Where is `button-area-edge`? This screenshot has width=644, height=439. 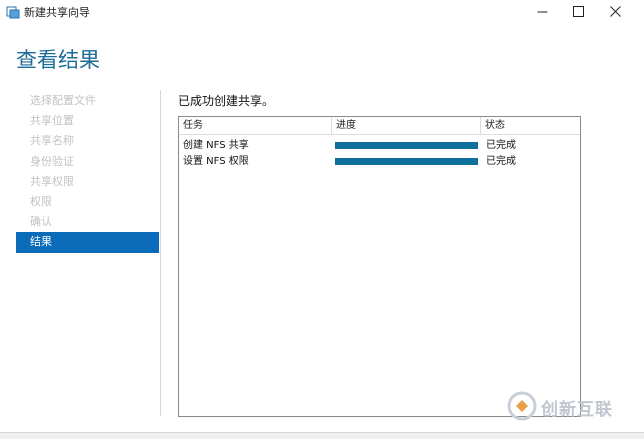 button-area-edge is located at coordinates (322, 435).